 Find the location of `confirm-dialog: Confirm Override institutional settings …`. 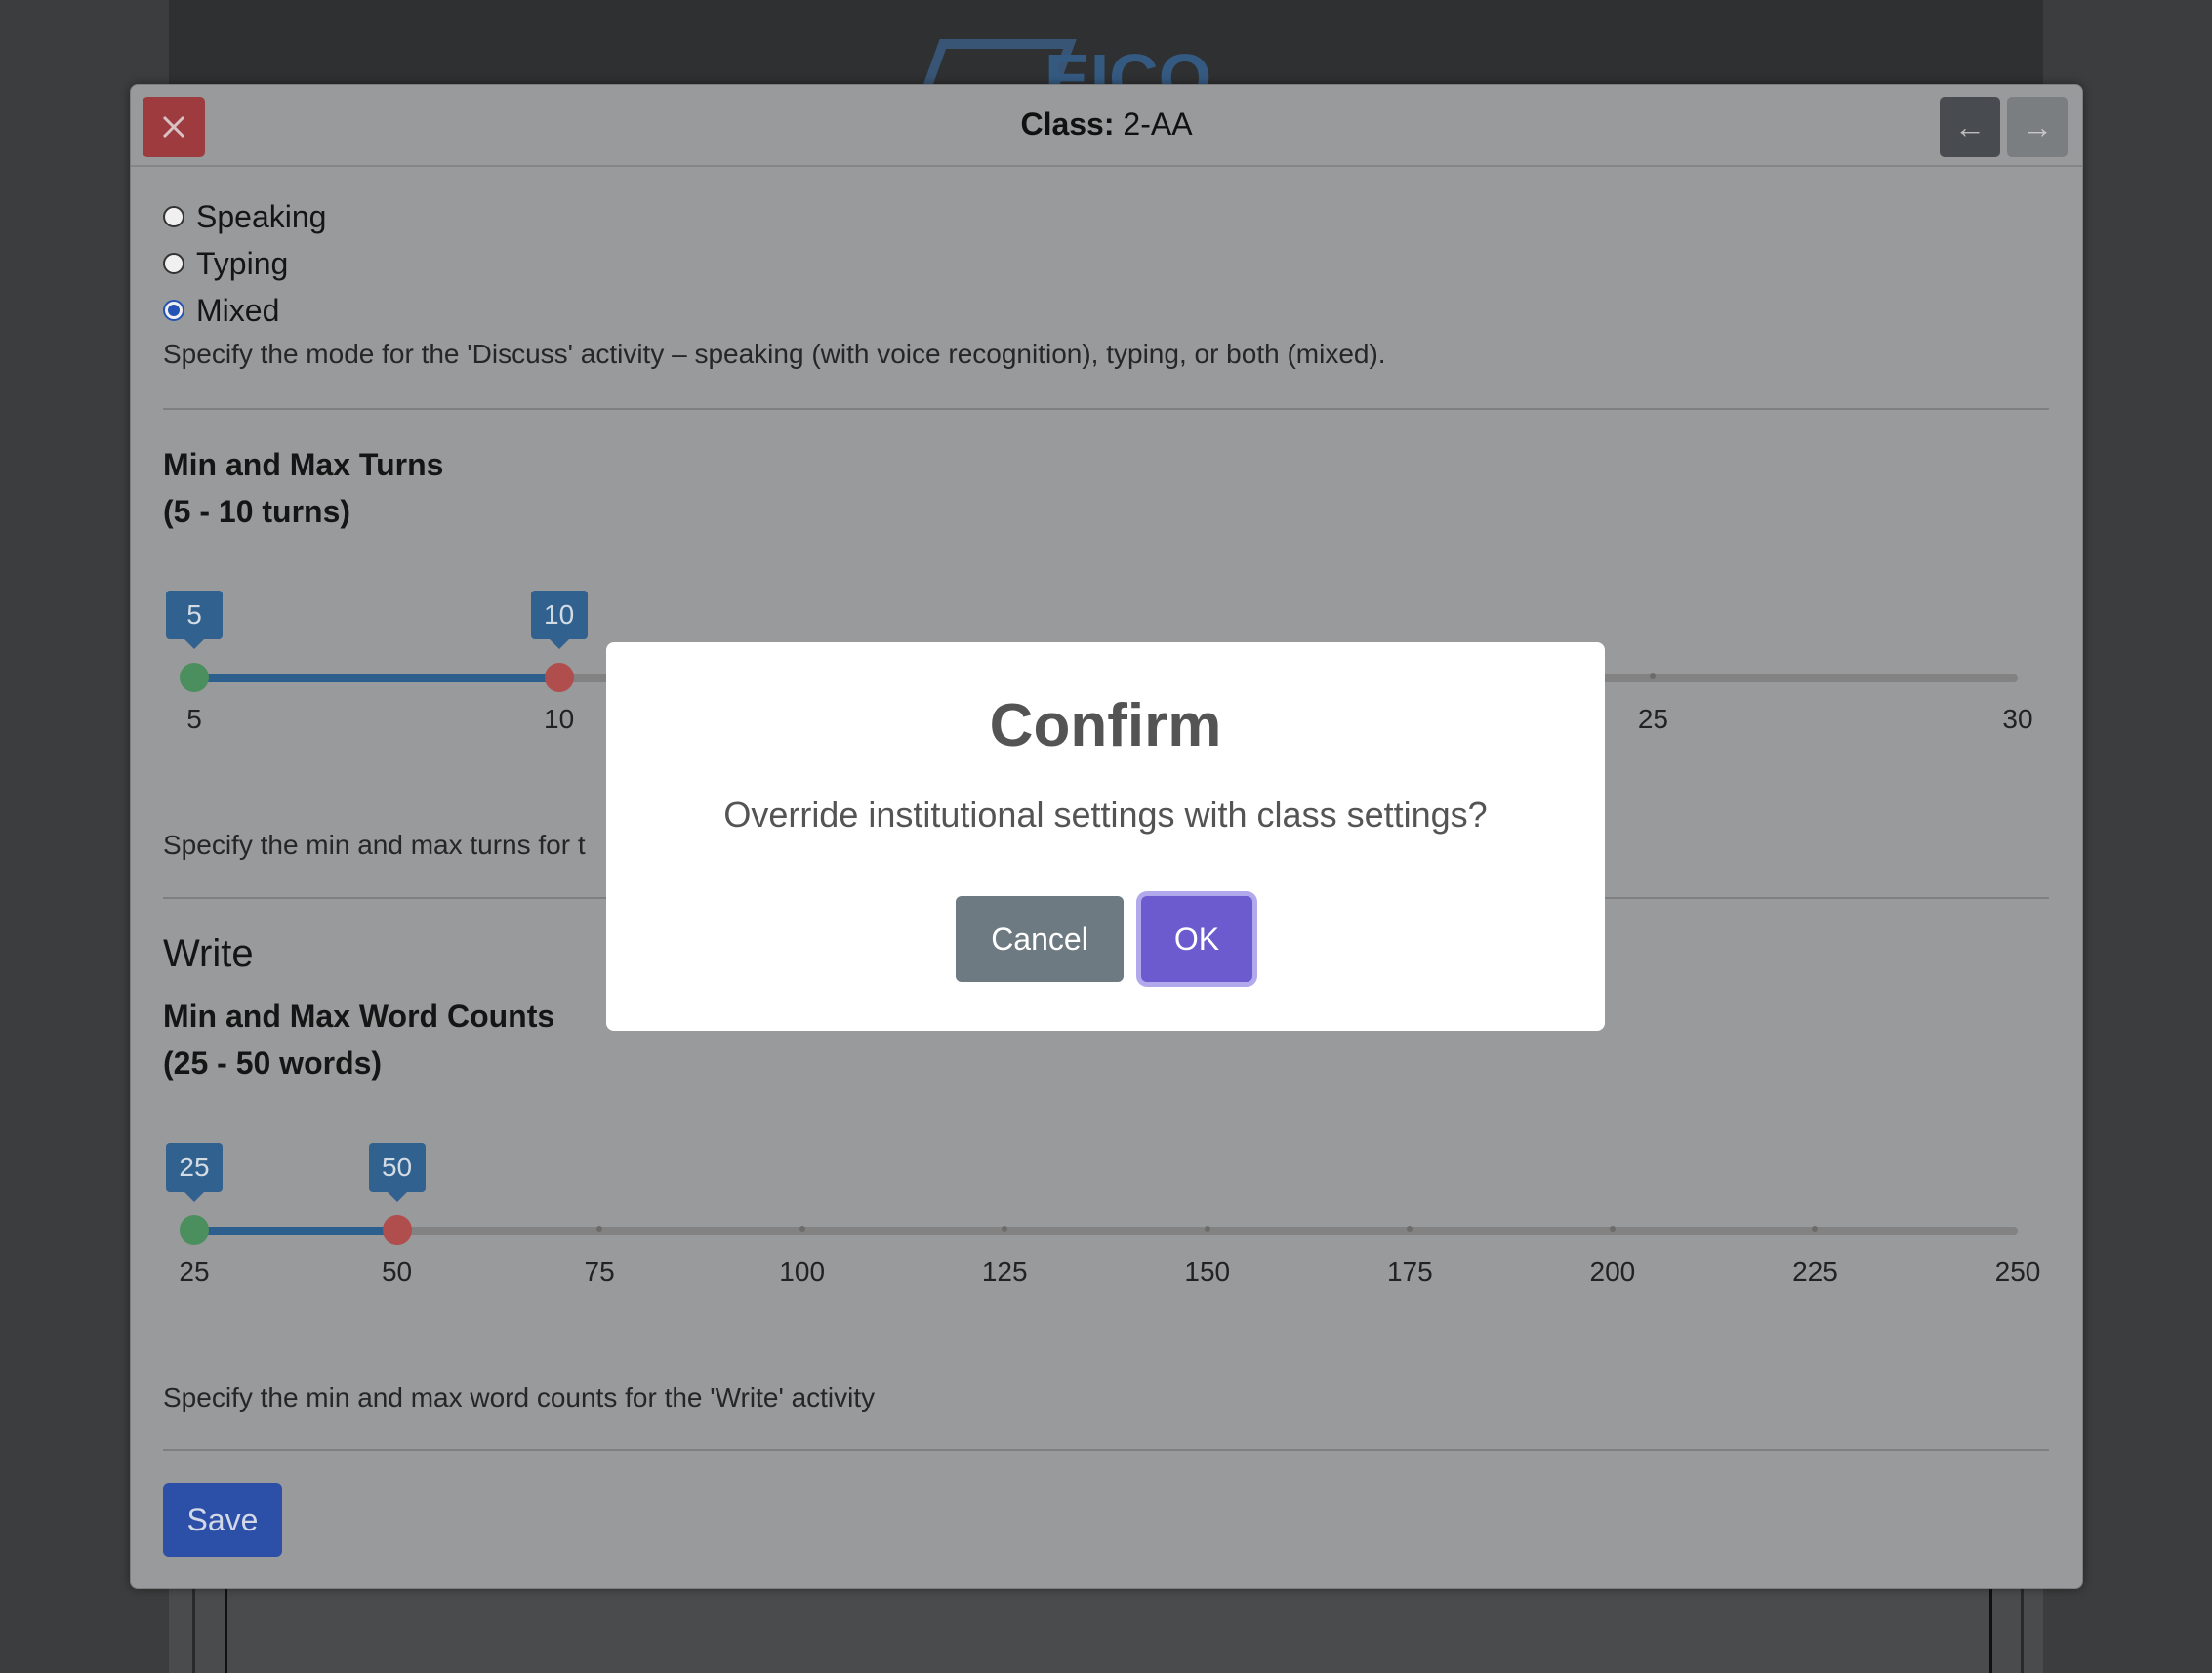

confirm-dialog: Confirm Override institutional settings … is located at coordinates (1105, 836).